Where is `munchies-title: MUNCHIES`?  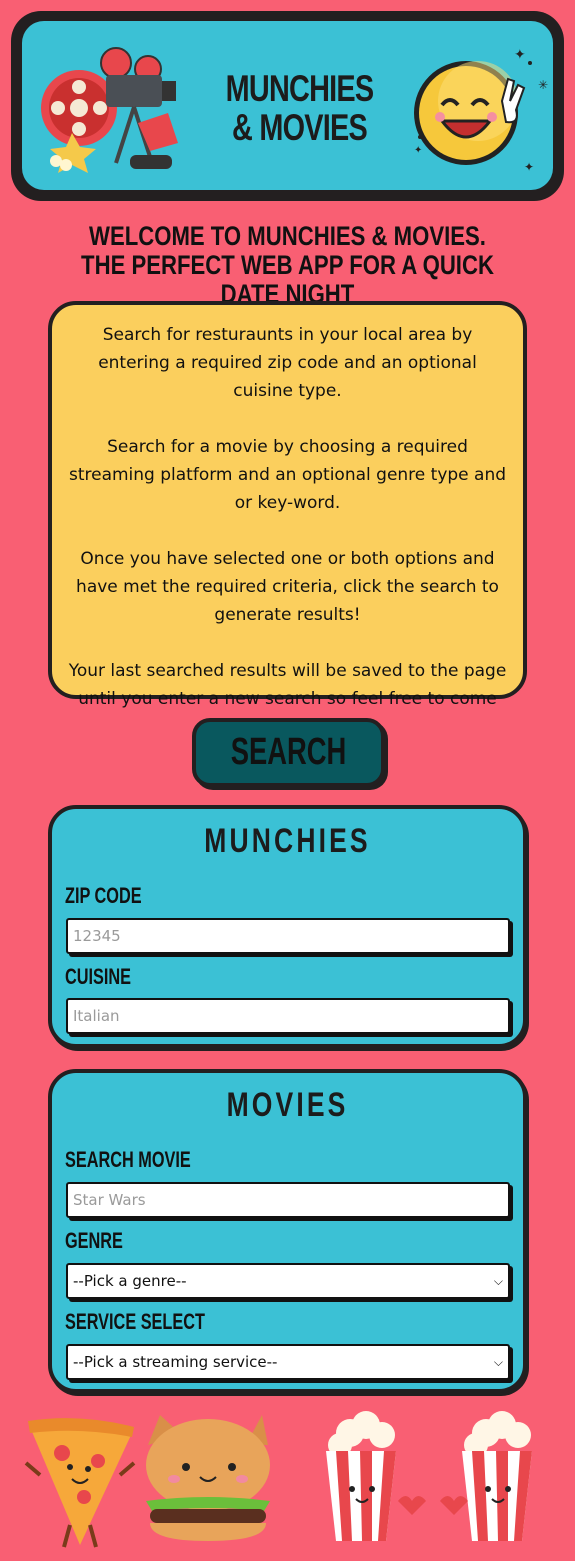
munchies-title: MUNCHIES is located at coordinates (287, 841).